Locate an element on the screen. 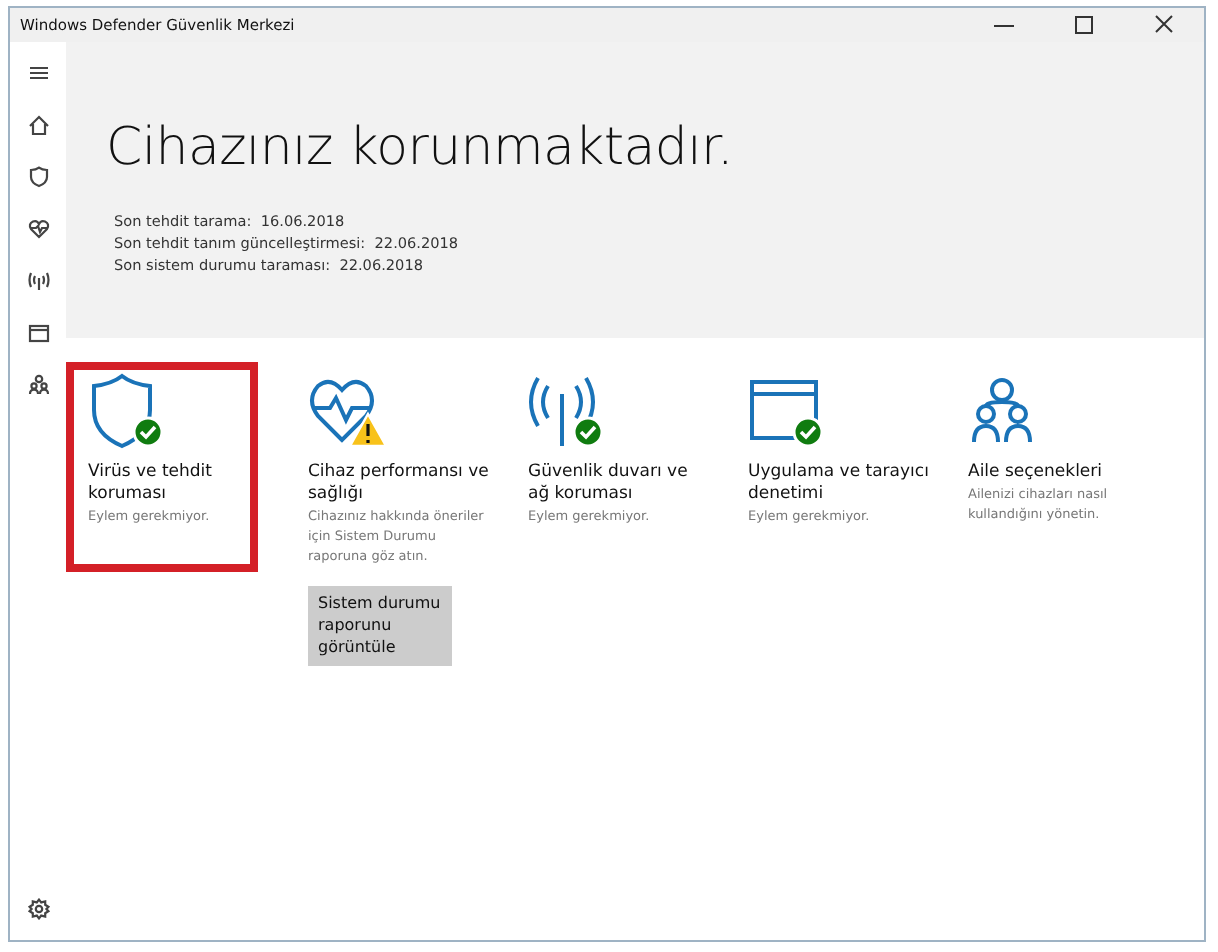  status-heading: Cihazınız korunmaktadır. is located at coordinates (420, 148).